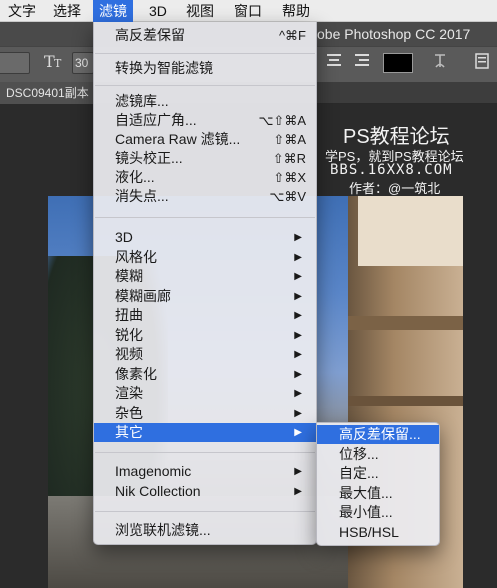  What do you see at coordinates (205, 374) in the screenshot?
I see `menu-item-pixelate: 像素化 ▶` at bounding box center [205, 374].